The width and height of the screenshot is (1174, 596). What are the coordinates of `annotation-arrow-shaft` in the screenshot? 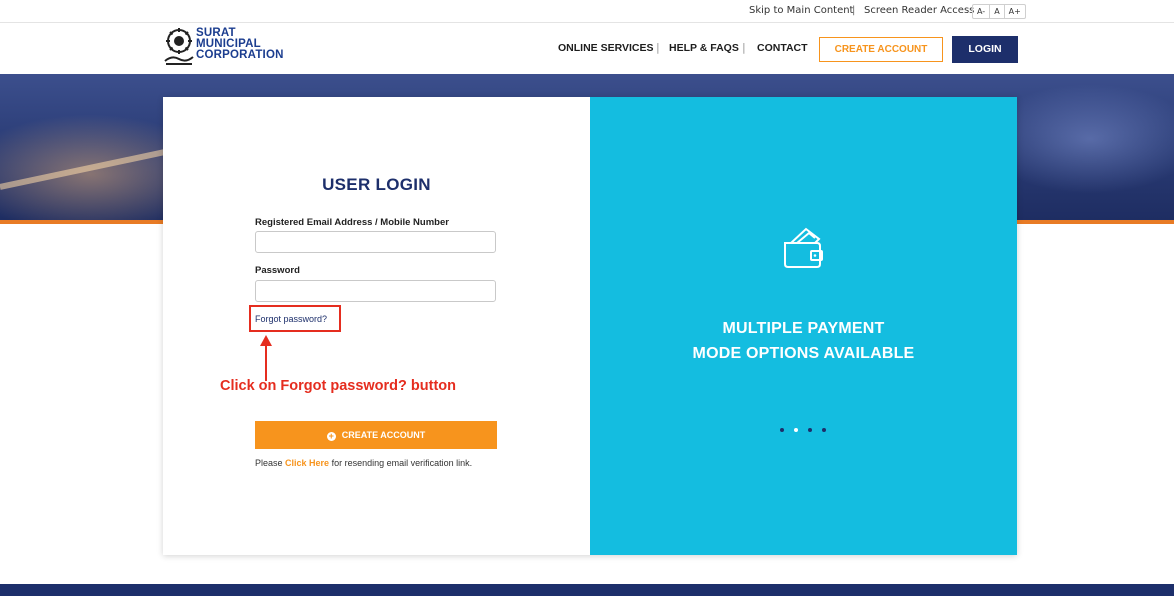 It's located at (266, 363).